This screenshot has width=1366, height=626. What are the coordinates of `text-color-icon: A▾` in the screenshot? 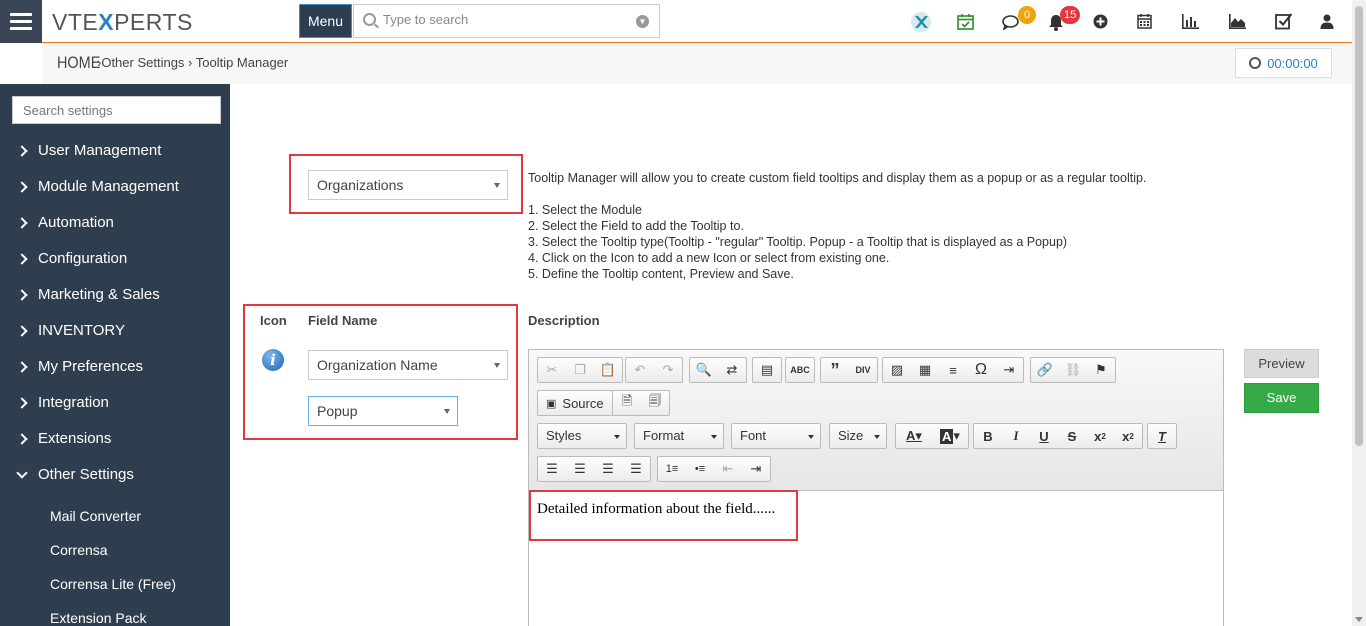 It's located at (914, 436).